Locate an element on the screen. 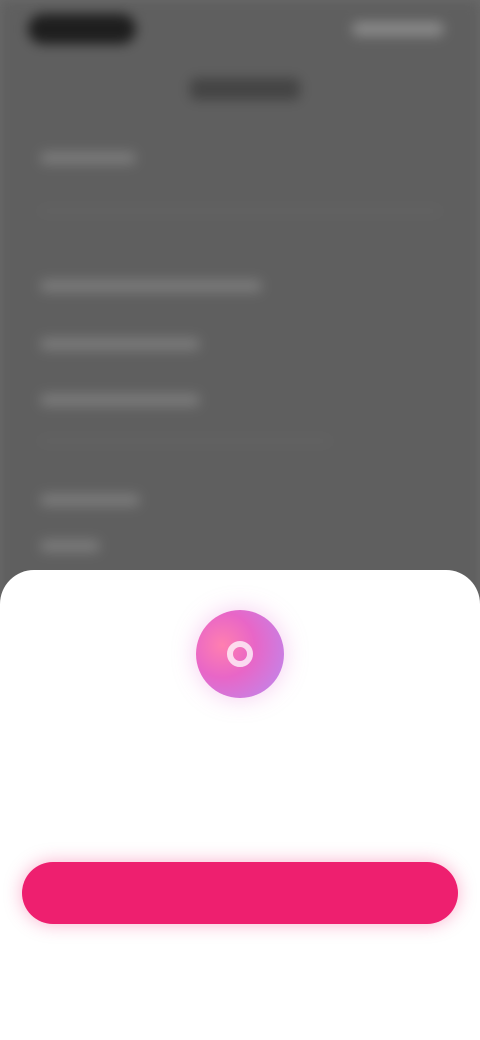  primary-action-button is located at coordinates (240, 893).